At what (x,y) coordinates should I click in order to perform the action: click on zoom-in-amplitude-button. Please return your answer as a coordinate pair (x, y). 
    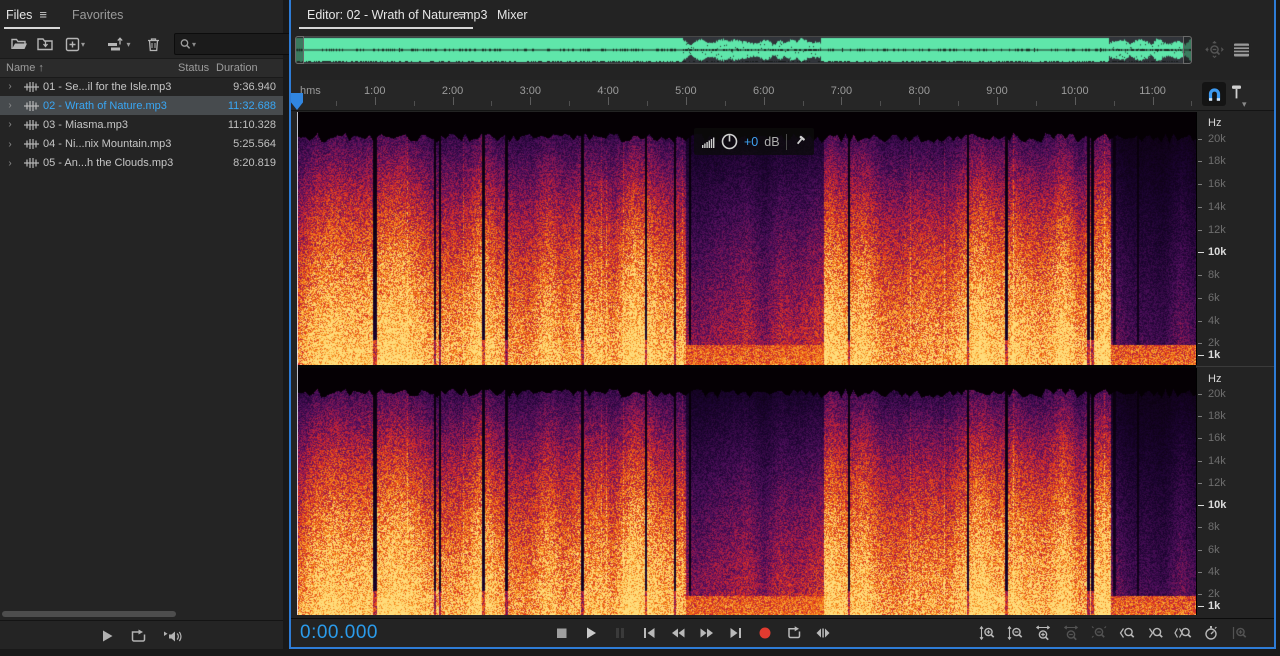
    Looking at the image, I should click on (987, 633).